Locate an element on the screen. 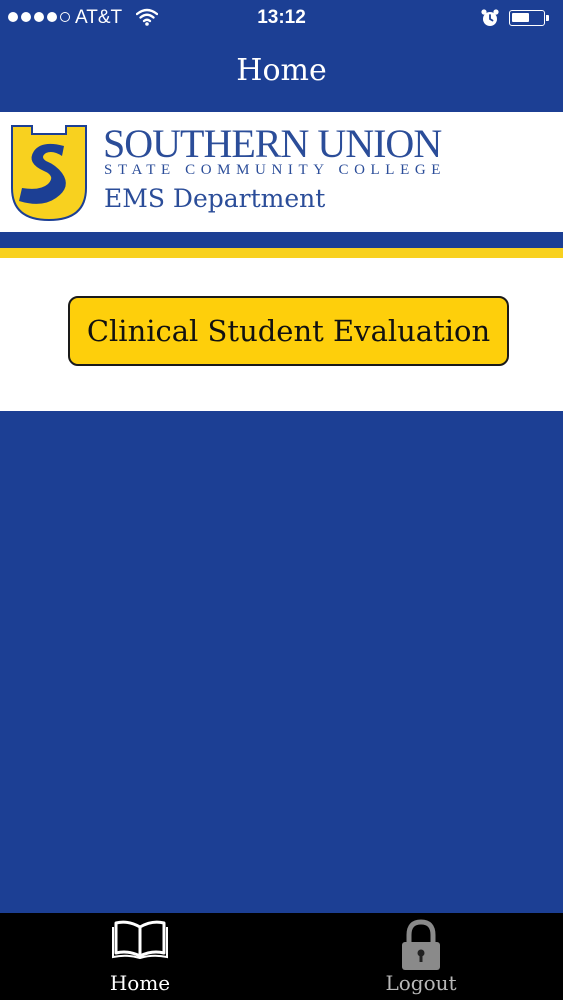 The height and width of the screenshot is (1000, 563). battery-tip is located at coordinates (547, 18).